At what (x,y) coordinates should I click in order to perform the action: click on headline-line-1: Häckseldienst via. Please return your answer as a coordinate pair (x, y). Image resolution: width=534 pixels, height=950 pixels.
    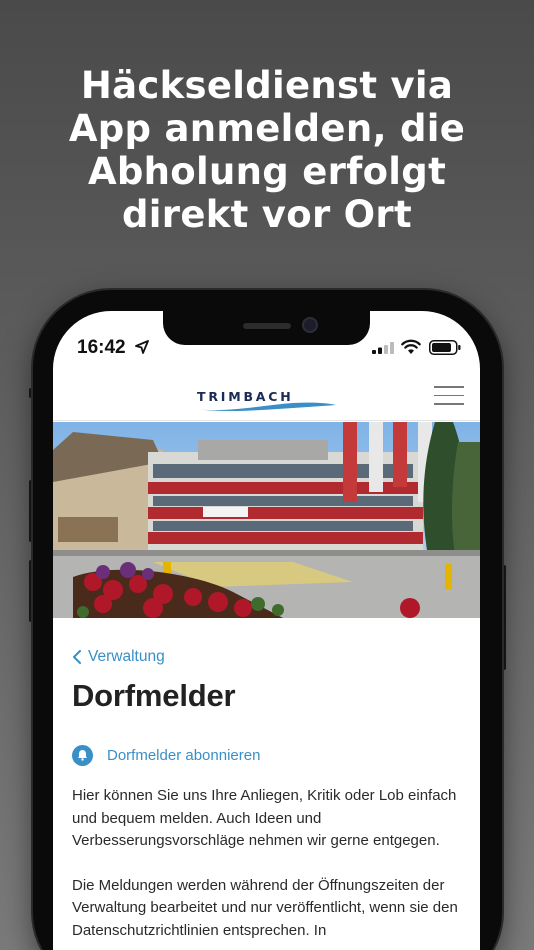
    Looking at the image, I should click on (267, 85).